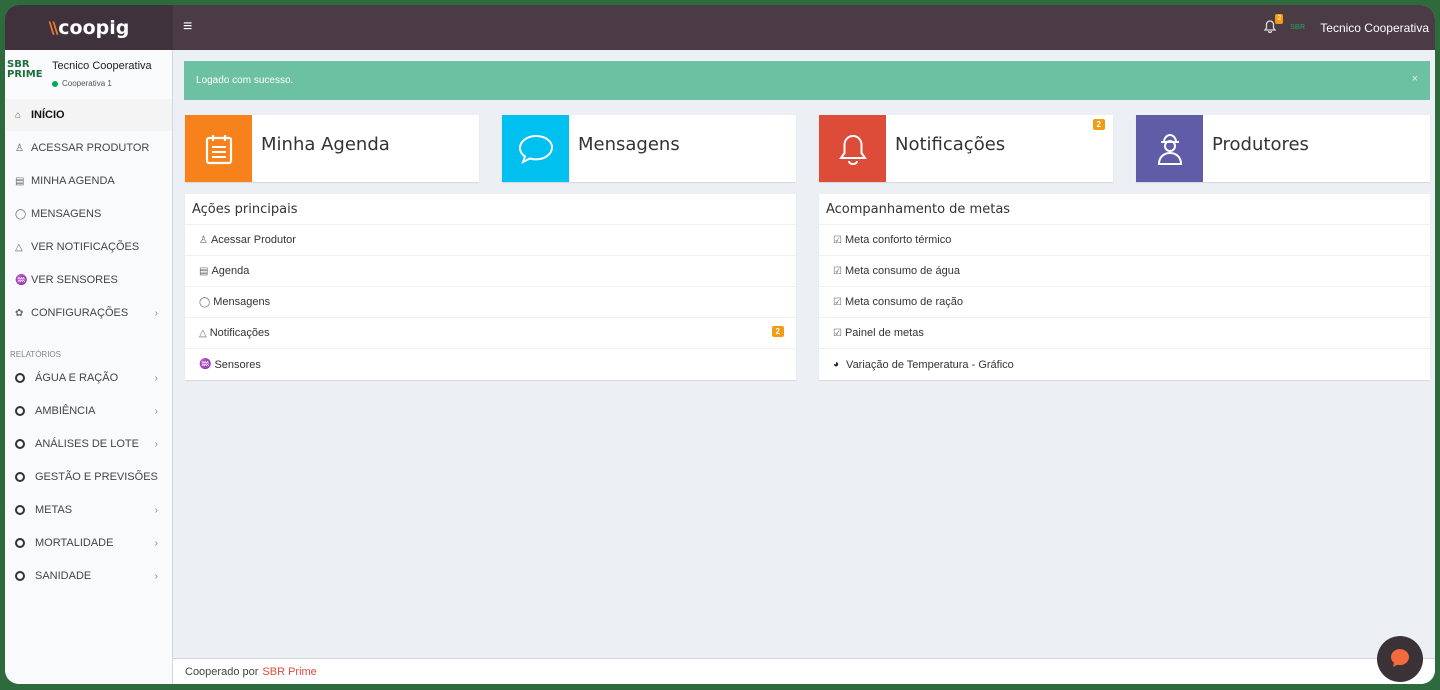  What do you see at coordinates (245, 80) in the screenshot?
I see `alert-message: Logado com sucesso.` at bounding box center [245, 80].